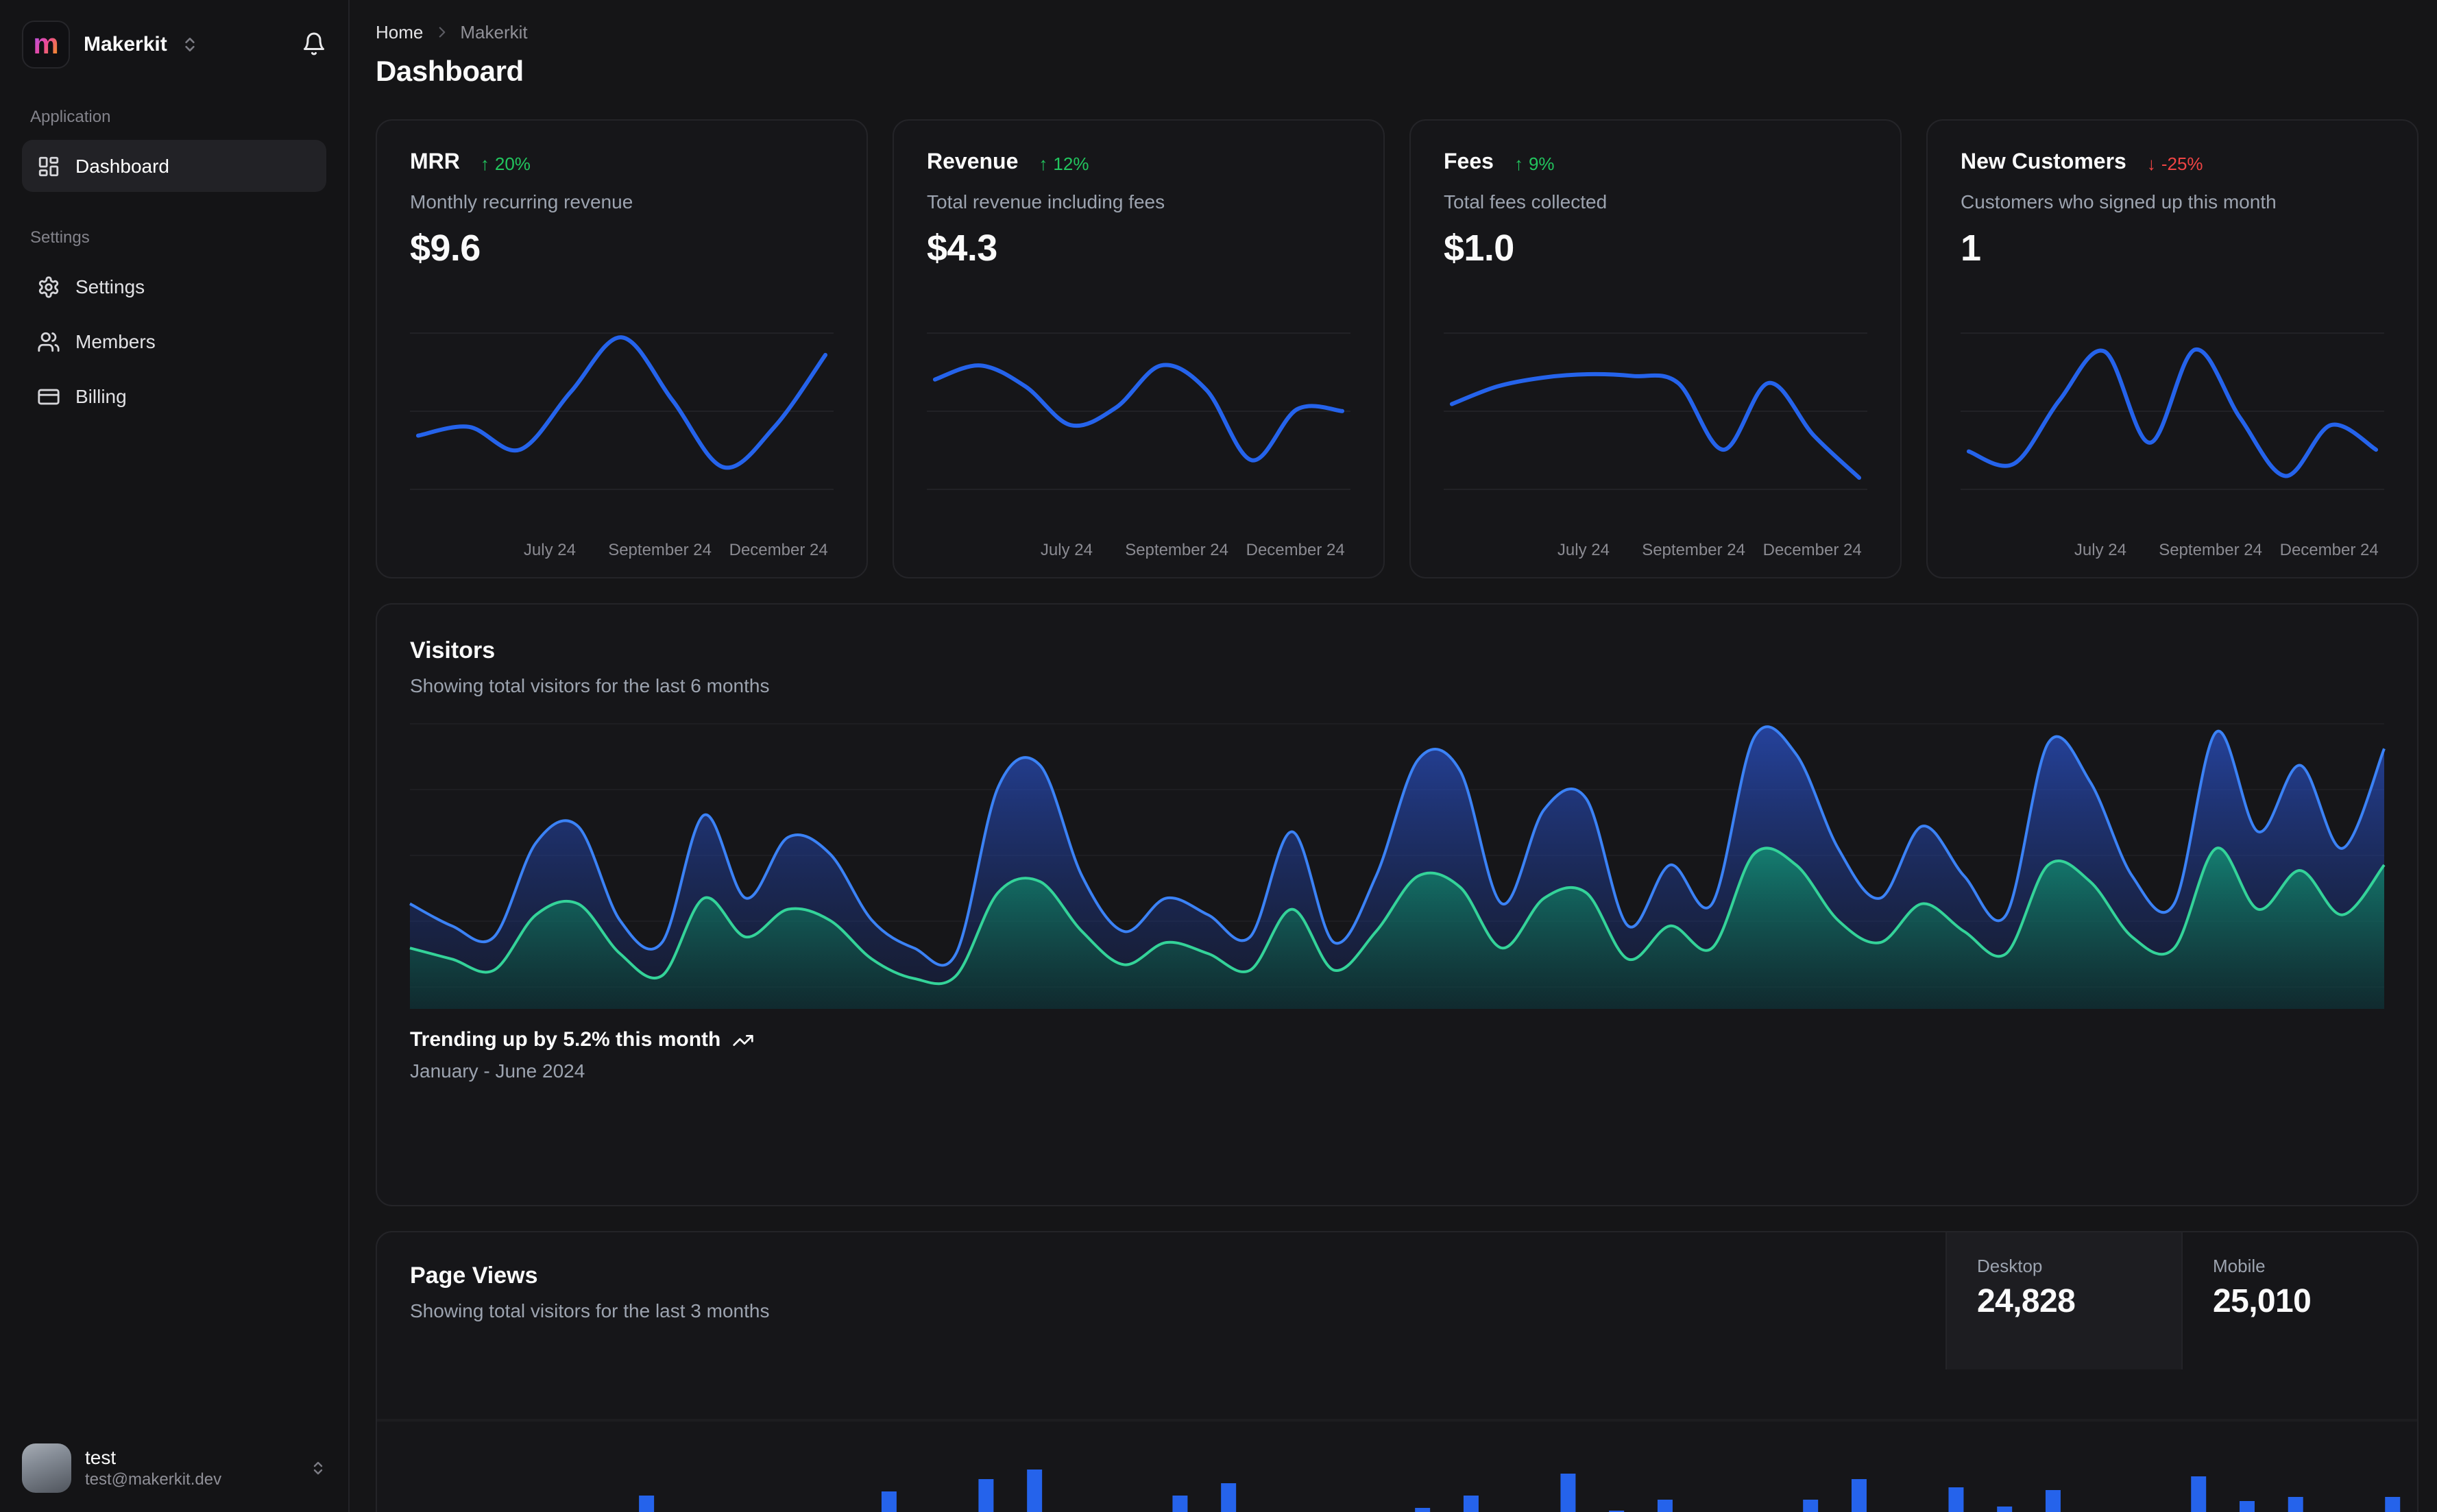 The height and width of the screenshot is (1512, 2437). I want to click on fees-sparkline-chart, so click(1655, 411).